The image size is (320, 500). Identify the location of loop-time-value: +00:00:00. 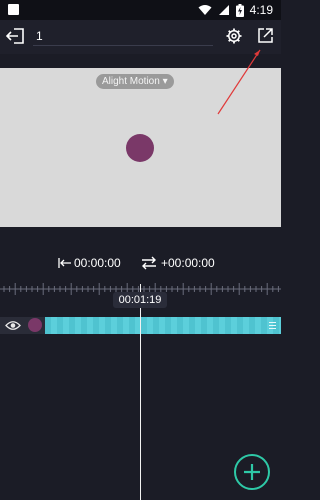
(188, 263).